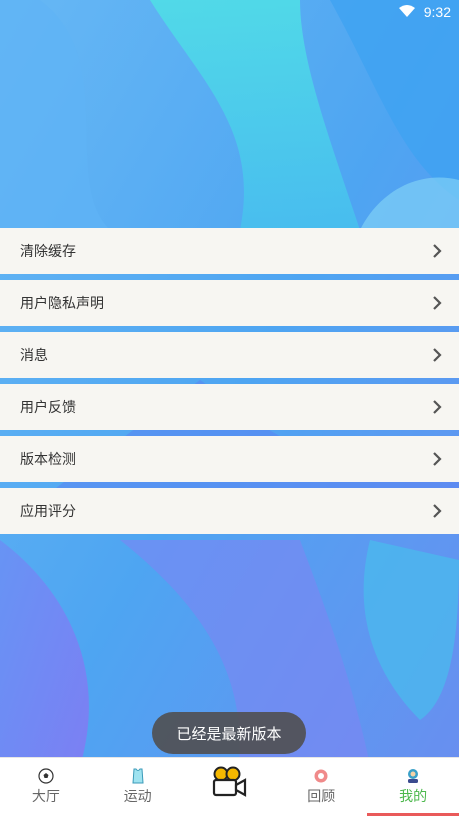 The width and height of the screenshot is (459, 816). I want to click on status-time: 9:32, so click(437, 12).